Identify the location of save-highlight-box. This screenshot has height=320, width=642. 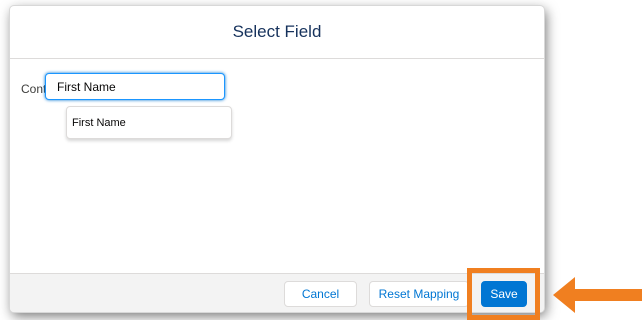
(503, 294).